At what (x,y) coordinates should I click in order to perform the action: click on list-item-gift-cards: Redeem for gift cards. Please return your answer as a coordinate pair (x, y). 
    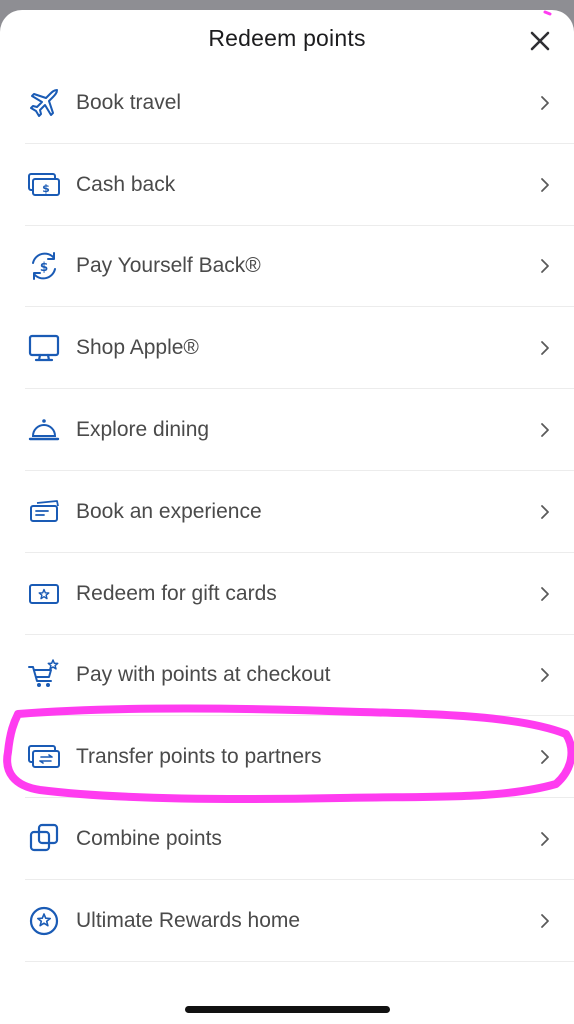
    Looking at the image, I should click on (287, 594).